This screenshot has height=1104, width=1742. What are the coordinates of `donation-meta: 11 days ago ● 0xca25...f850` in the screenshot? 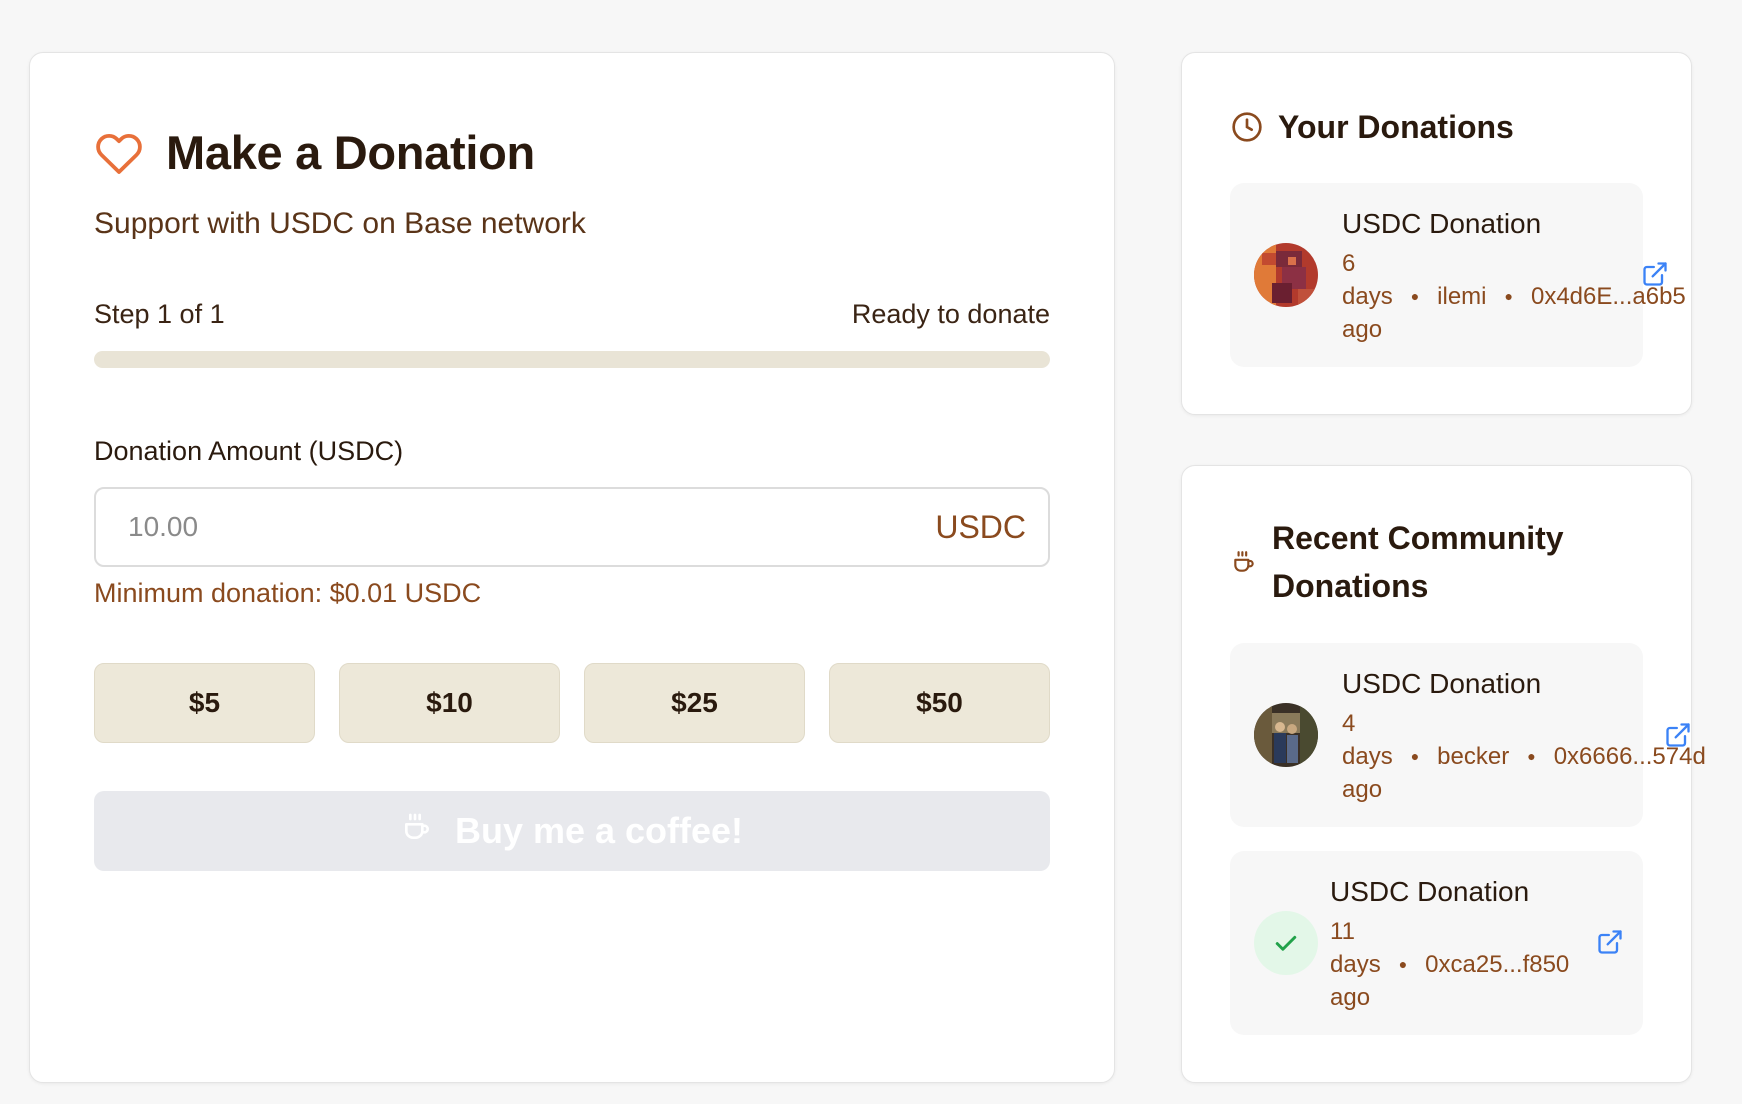 It's located at (1449, 964).